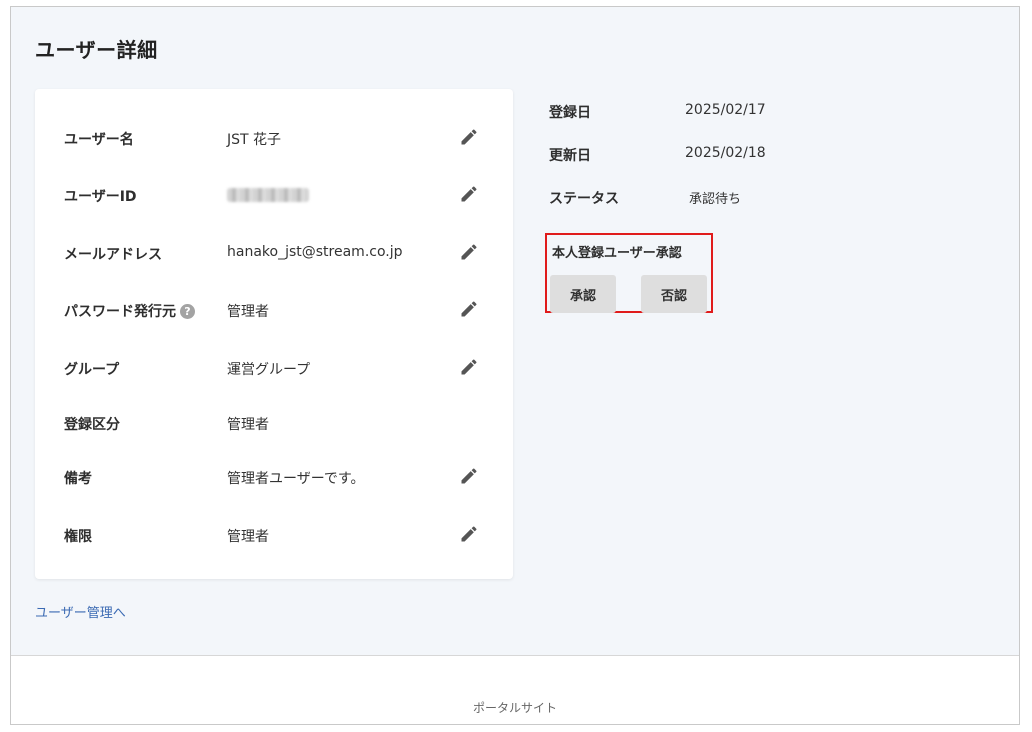 Image resolution: width=1032 pixels, height=732 pixels. What do you see at coordinates (296, 479) in the screenshot?
I see `detail-value: 管理者ユーザーです。` at bounding box center [296, 479].